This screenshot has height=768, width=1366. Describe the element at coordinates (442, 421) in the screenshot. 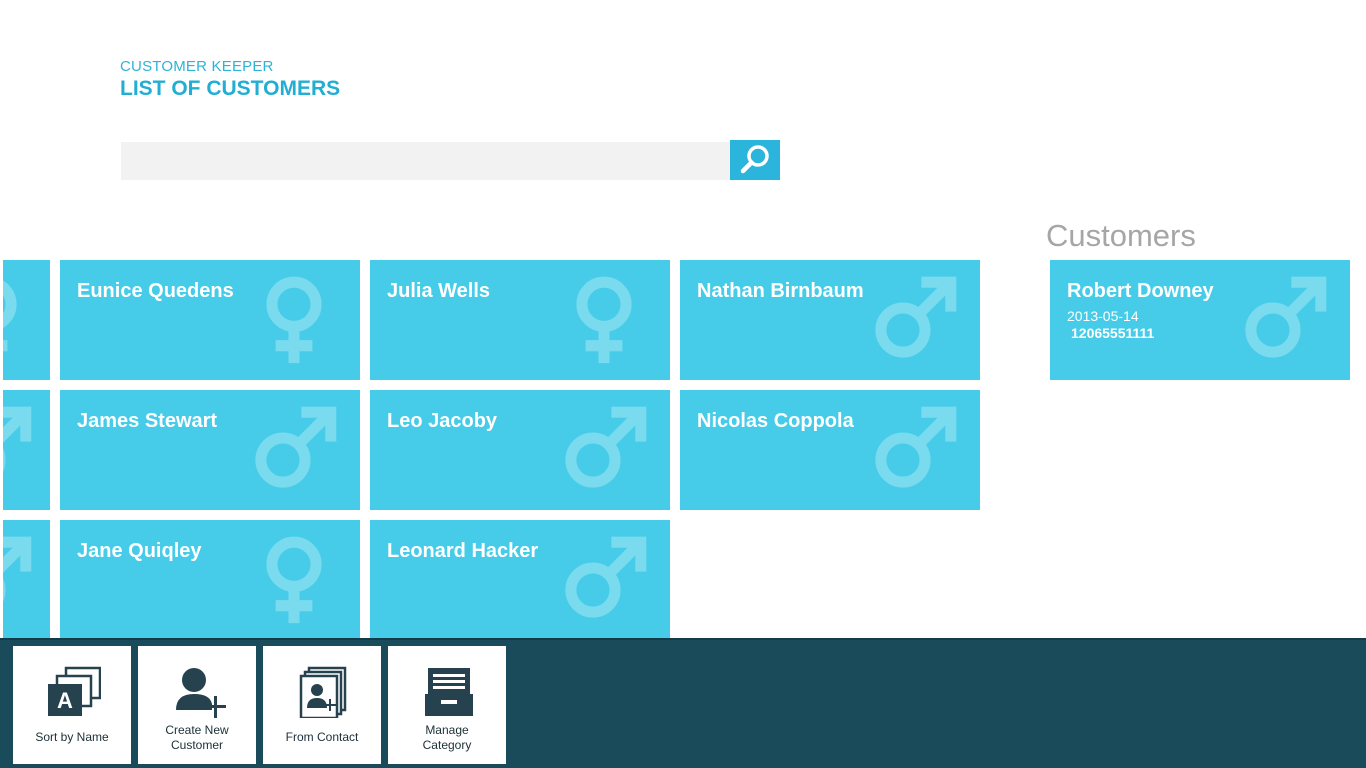

I see `customer-name: Leo Jacoby` at that location.